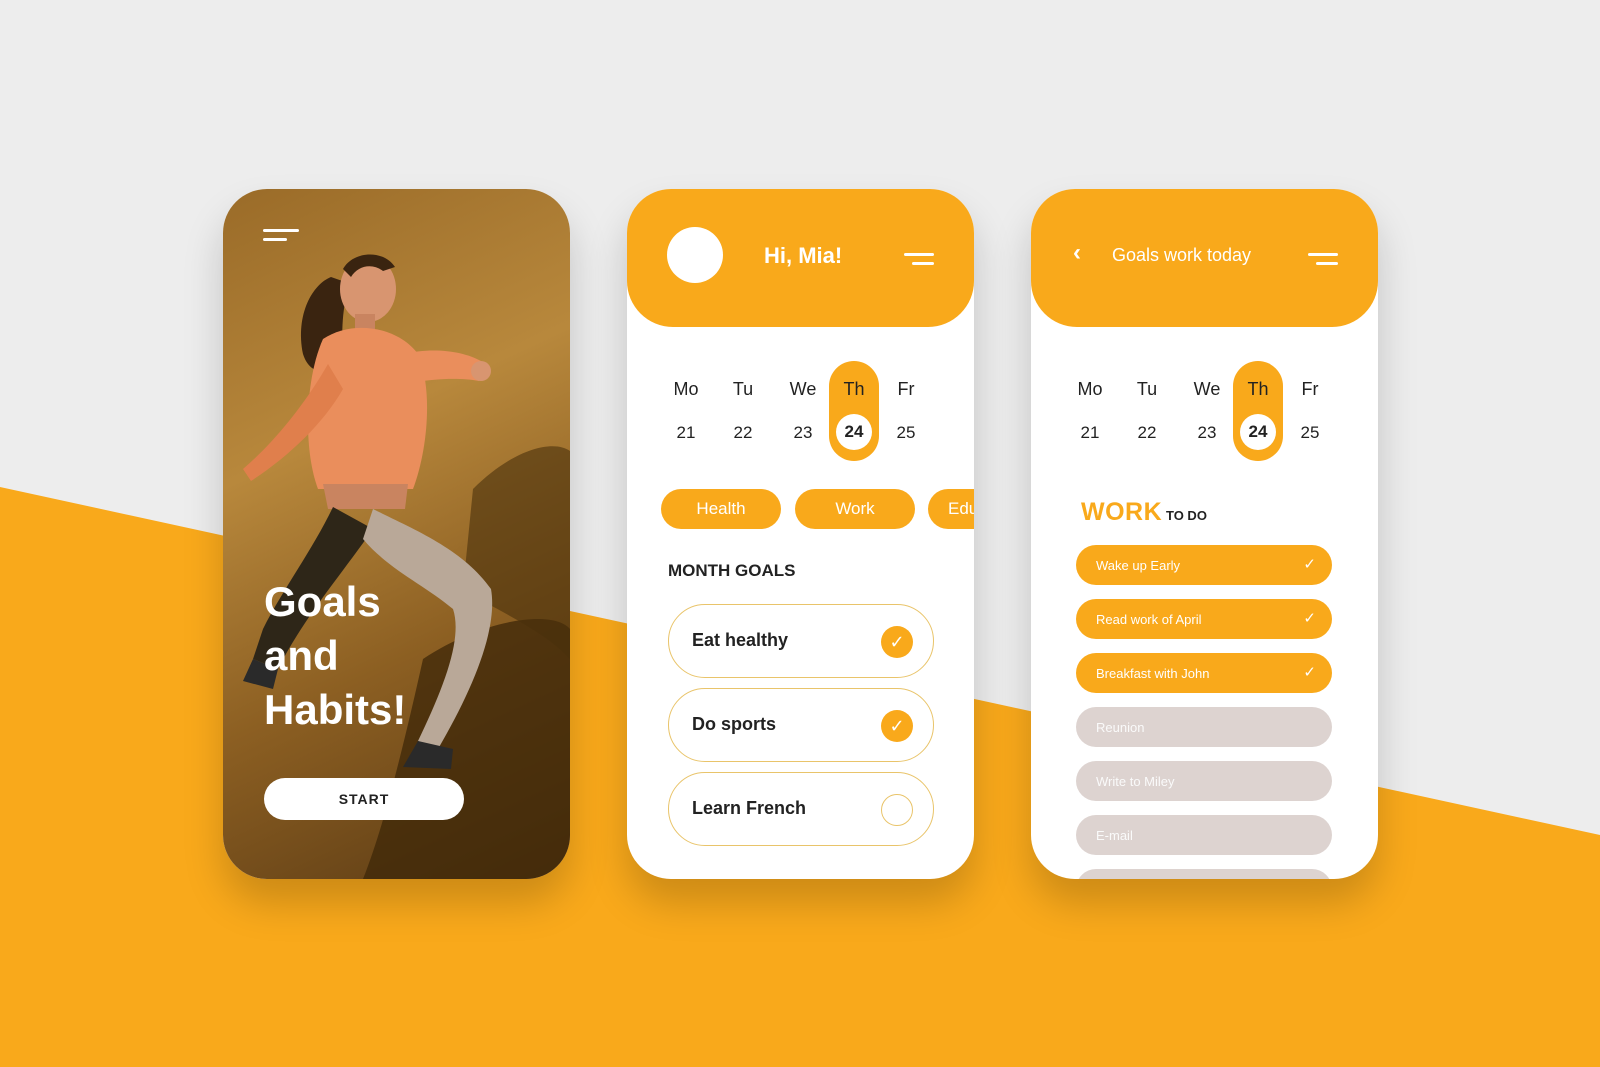  What do you see at coordinates (364, 799) in the screenshot?
I see `start-button: START` at bounding box center [364, 799].